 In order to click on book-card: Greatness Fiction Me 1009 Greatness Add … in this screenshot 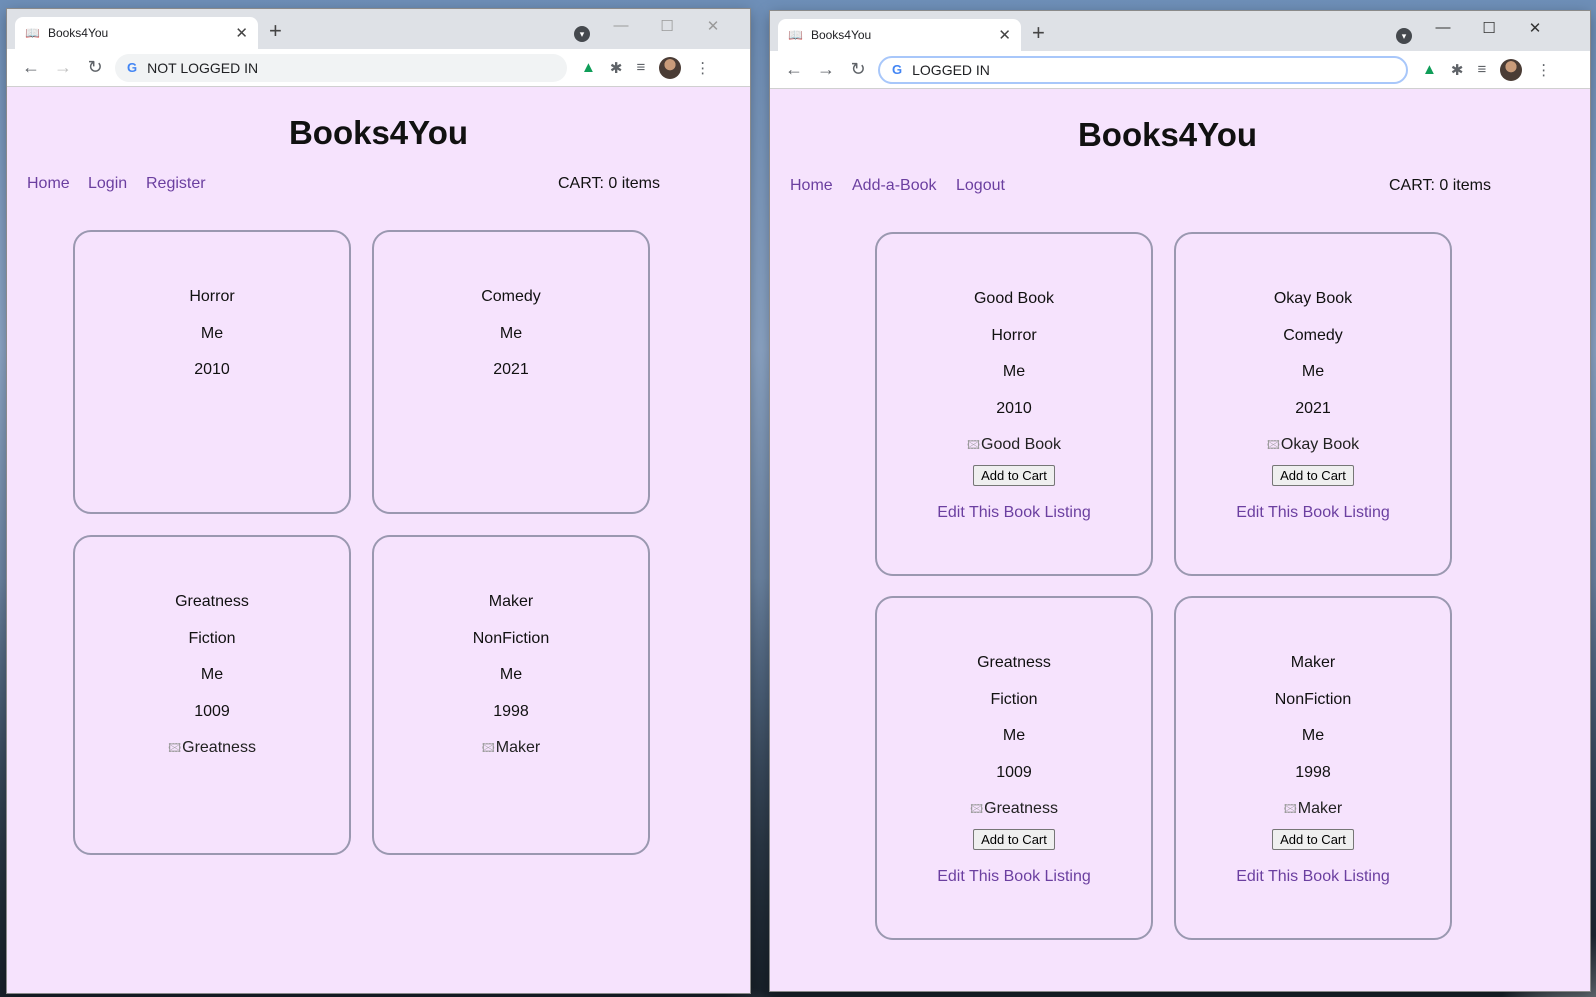, I will do `click(1014, 768)`.